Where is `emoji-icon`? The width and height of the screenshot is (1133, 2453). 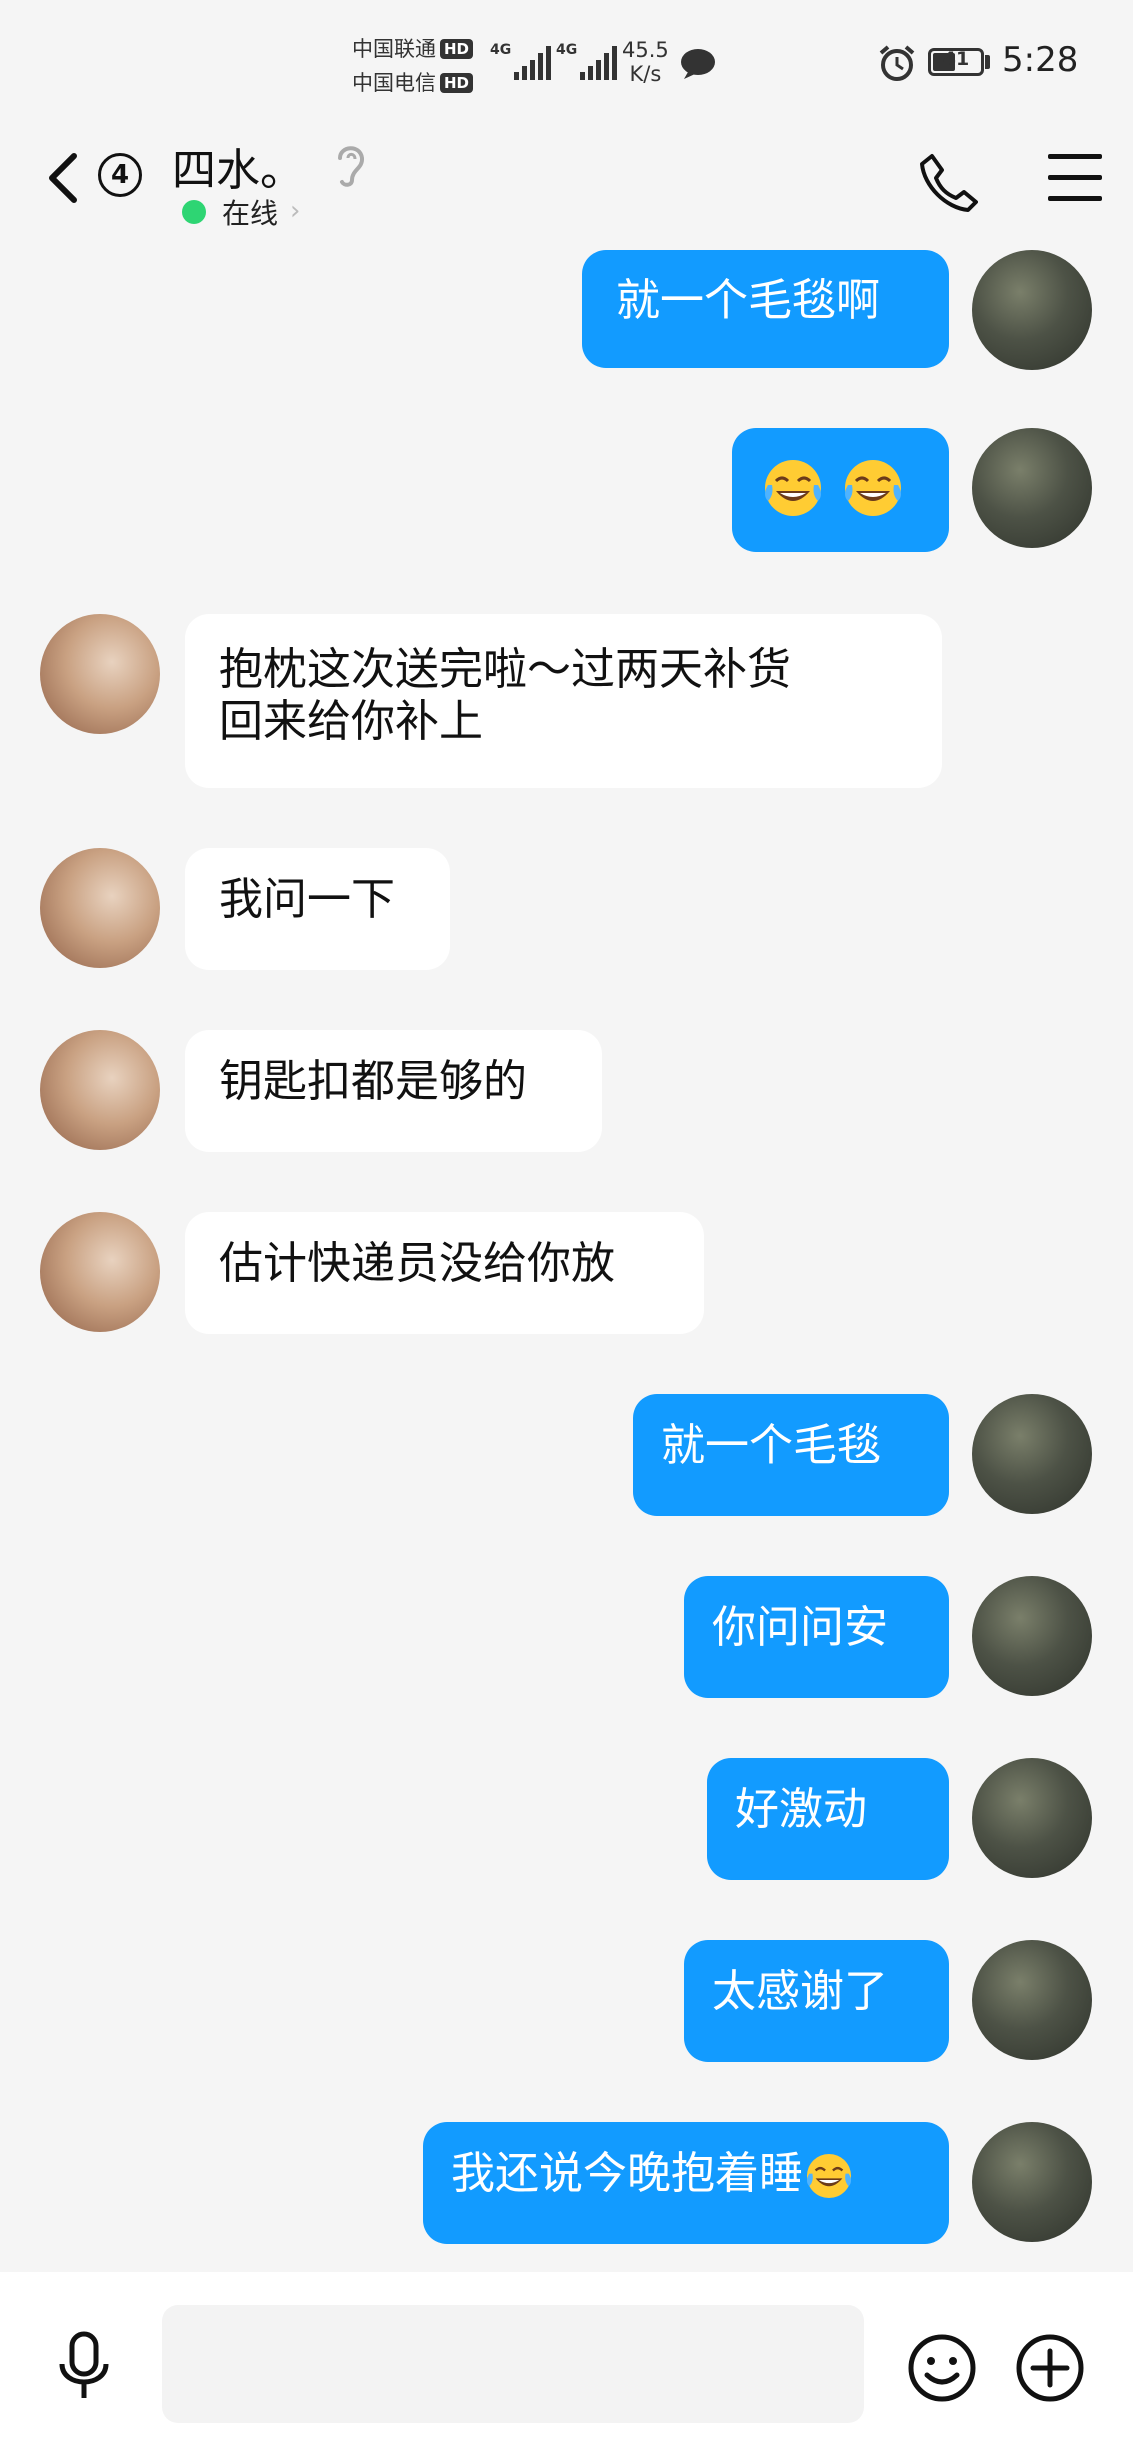
emoji-icon is located at coordinates (942, 2368).